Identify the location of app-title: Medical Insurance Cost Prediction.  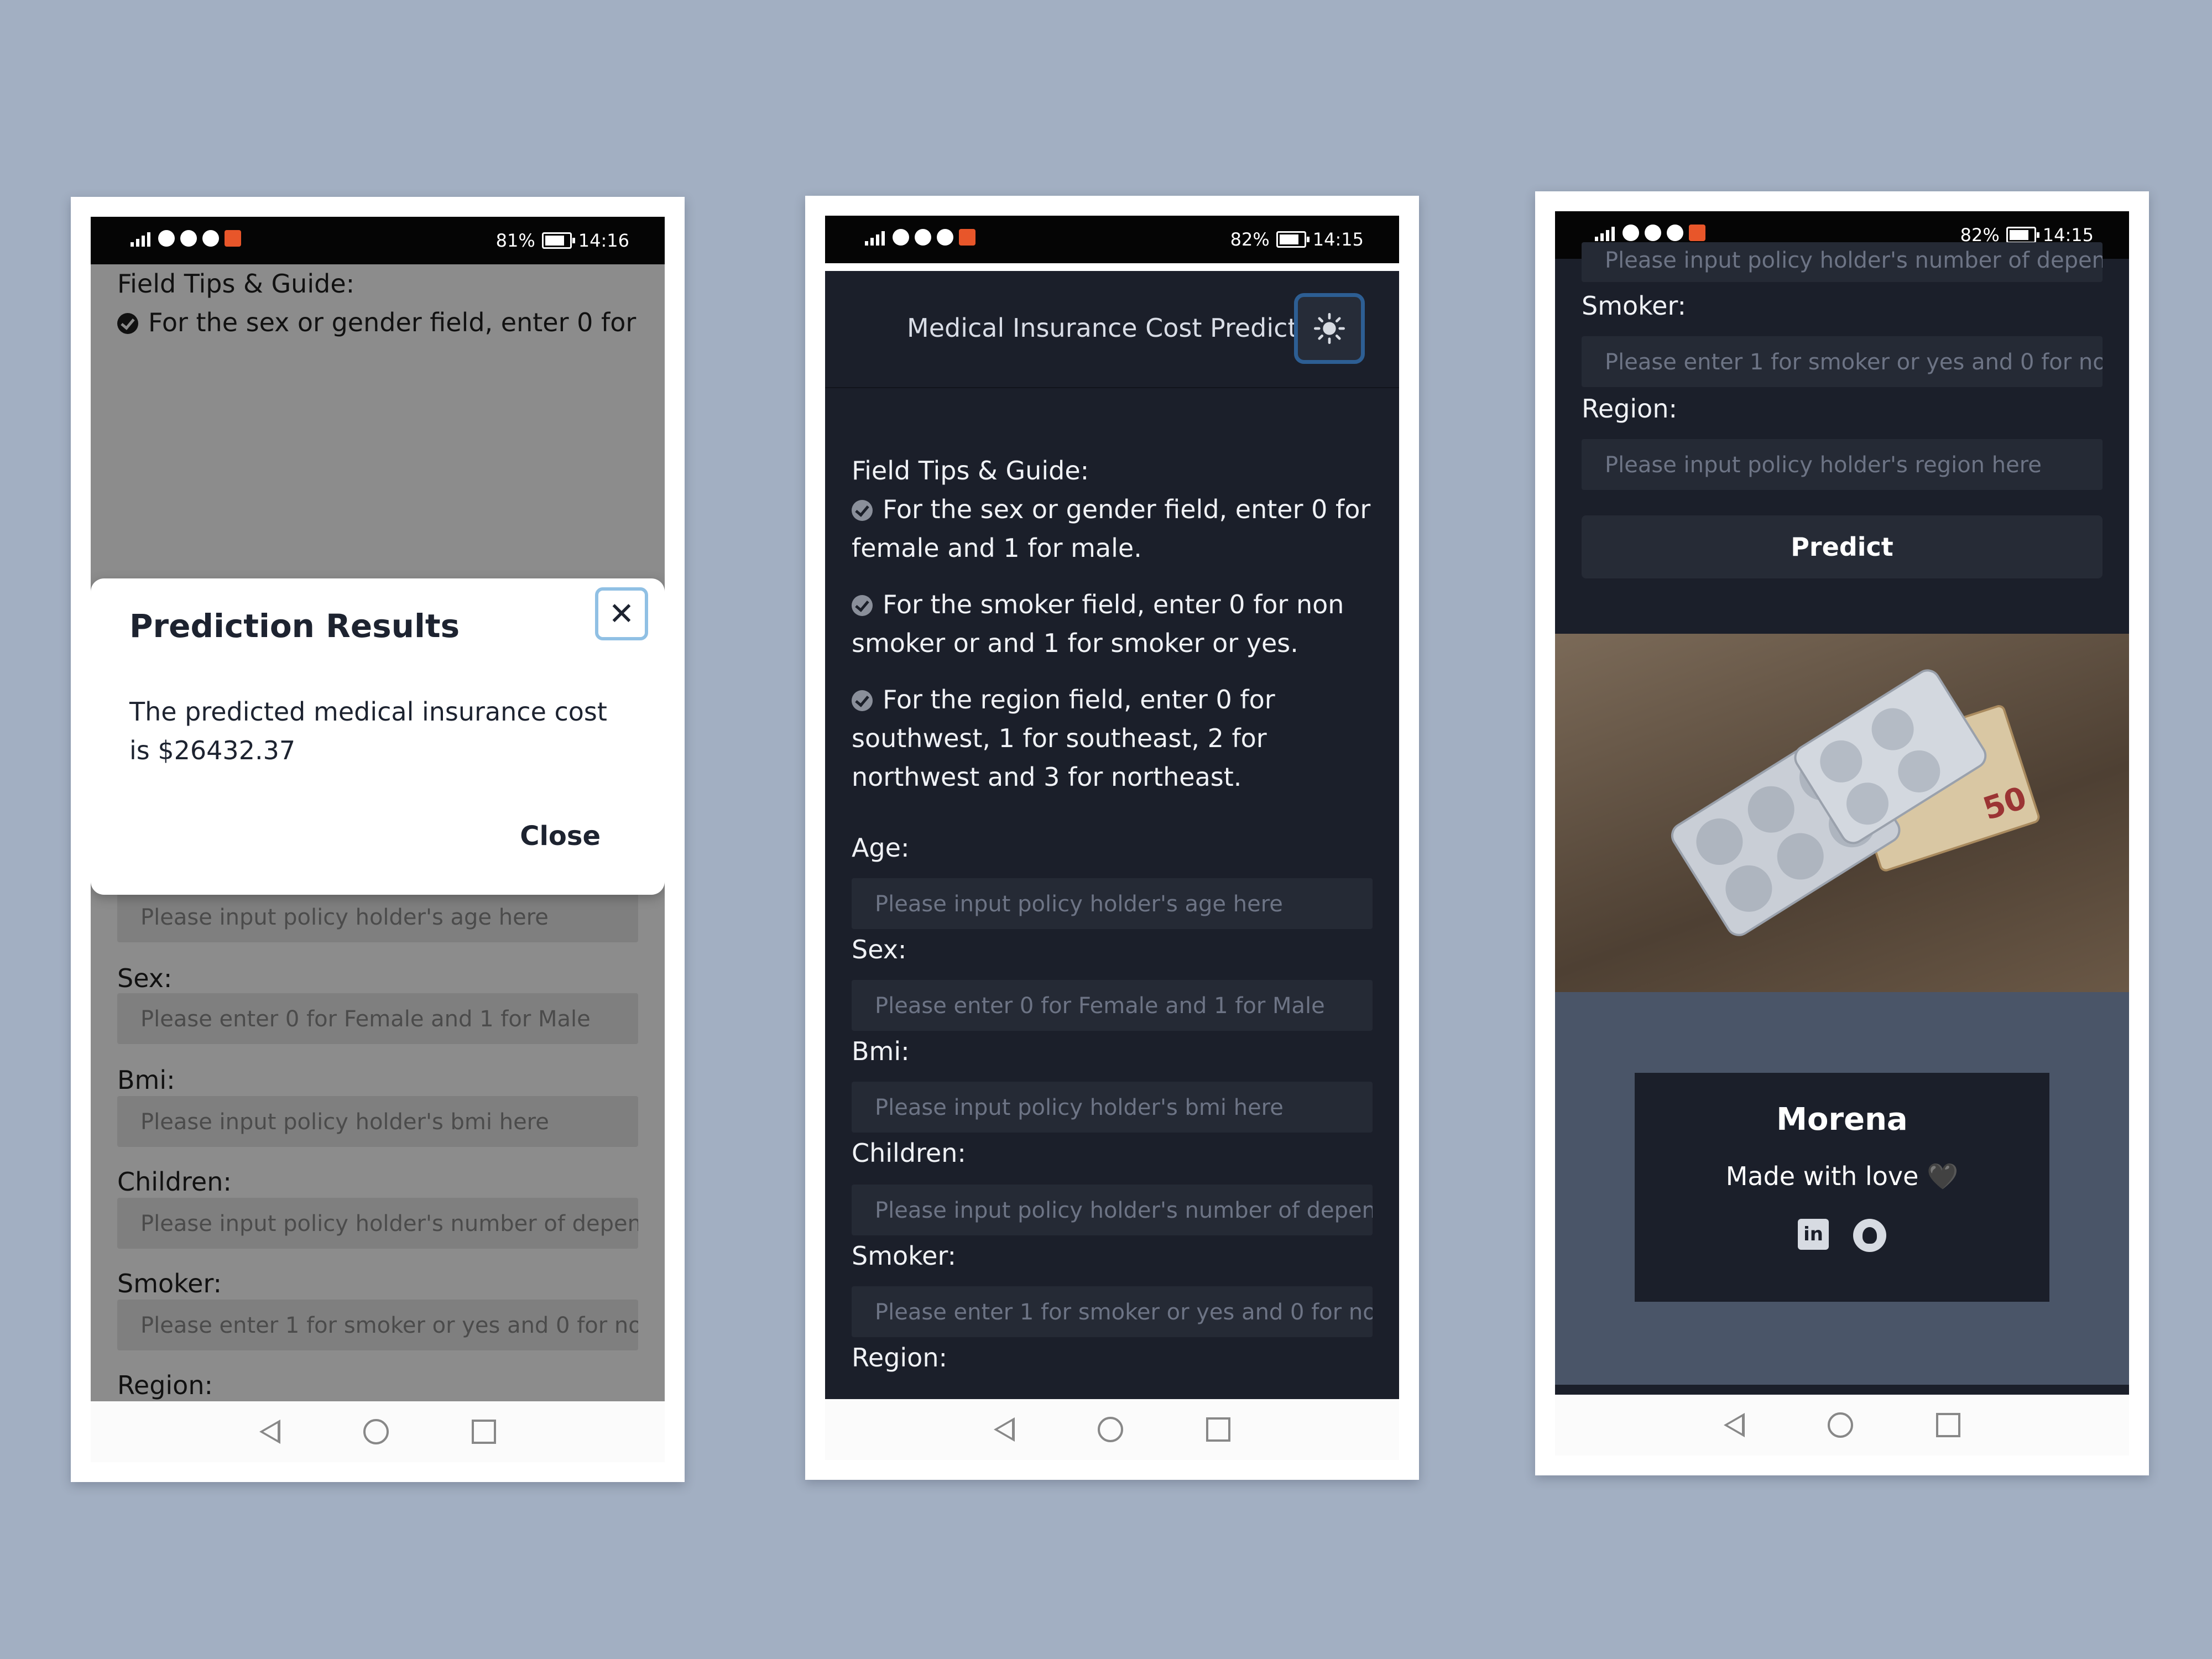
(1122, 328).